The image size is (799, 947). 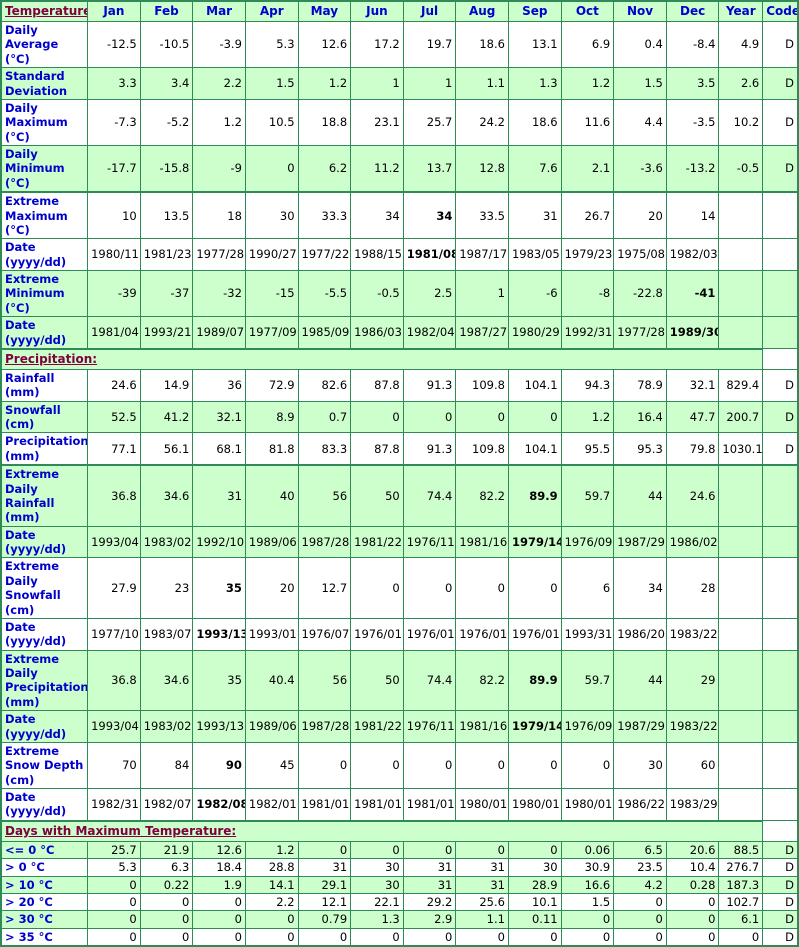 I want to click on cell-days-gt-10-mar: 1.9, so click(x=219, y=884).